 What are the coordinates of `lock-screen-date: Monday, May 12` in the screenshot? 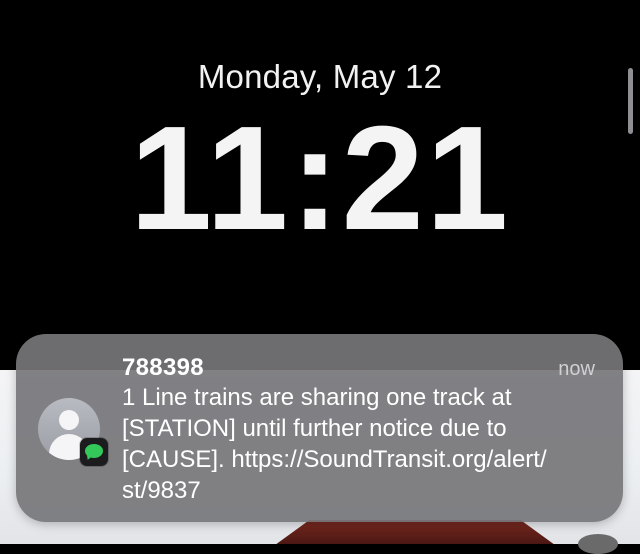 It's located at (320, 76).